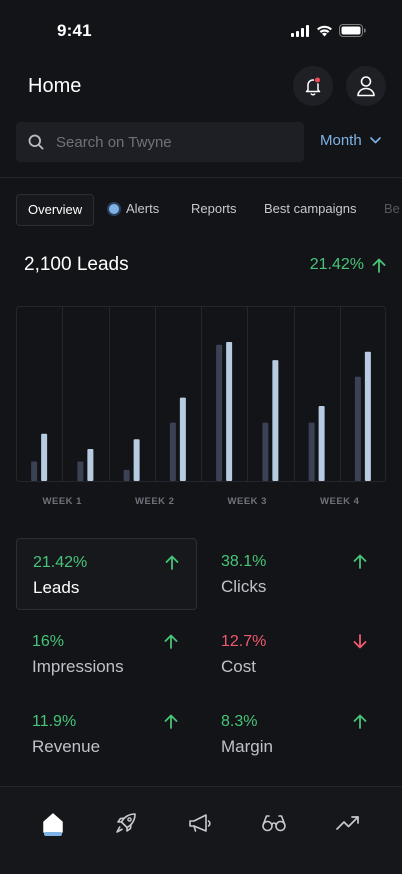 The width and height of the screenshot is (402, 874). I want to click on leads-change: 21.42%, so click(348, 265).